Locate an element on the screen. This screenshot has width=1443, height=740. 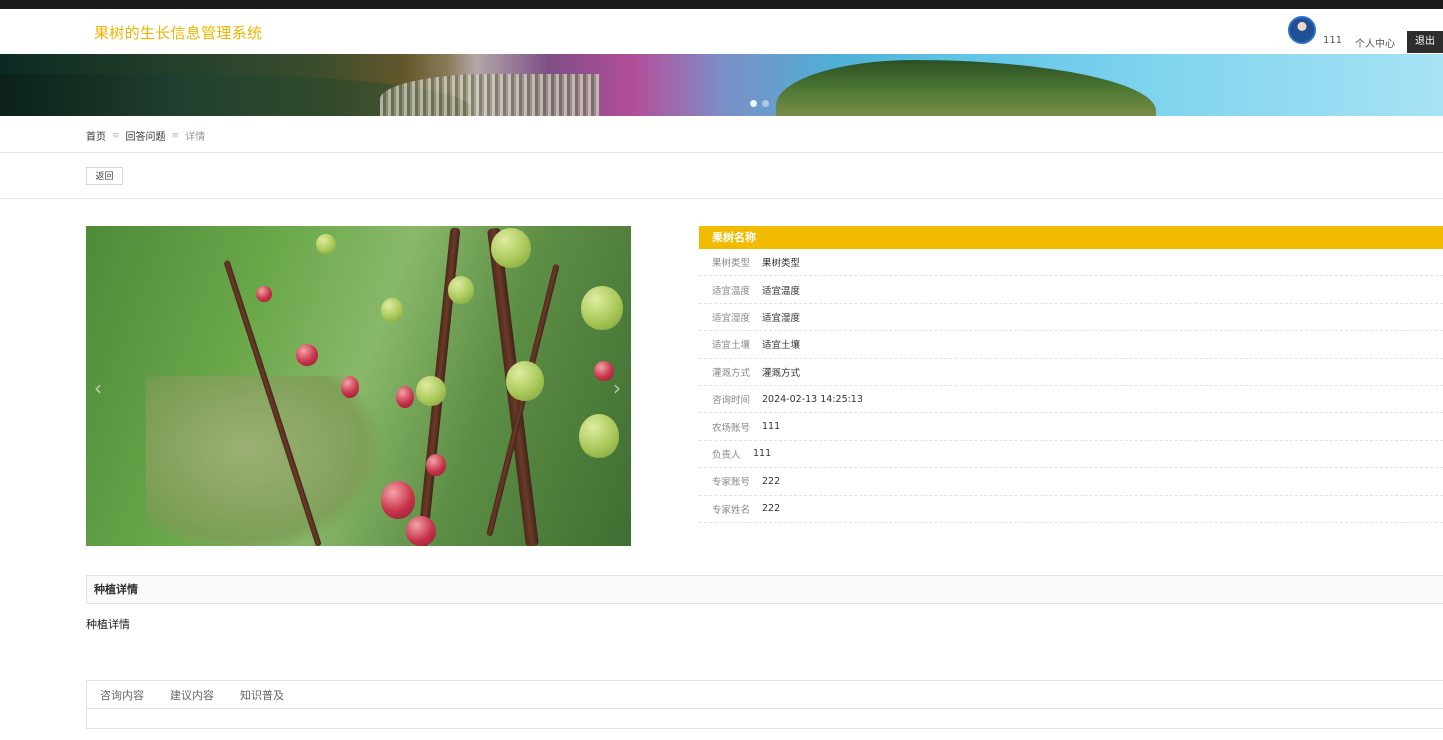
carousel-next-icon: › is located at coordinates (617, 388).